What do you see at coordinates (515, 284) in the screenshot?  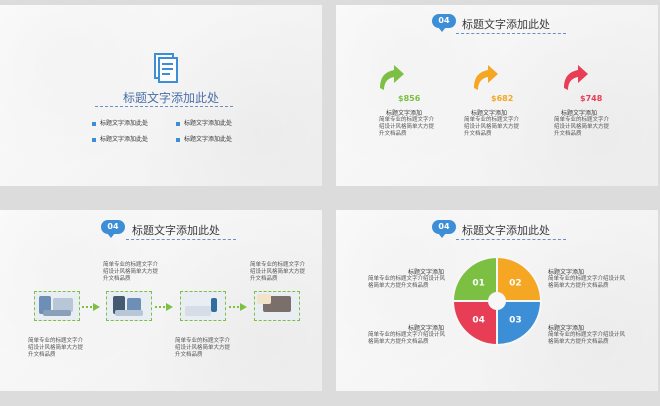 I see `pie-label-02: 02` at bounding box center [515, 284].